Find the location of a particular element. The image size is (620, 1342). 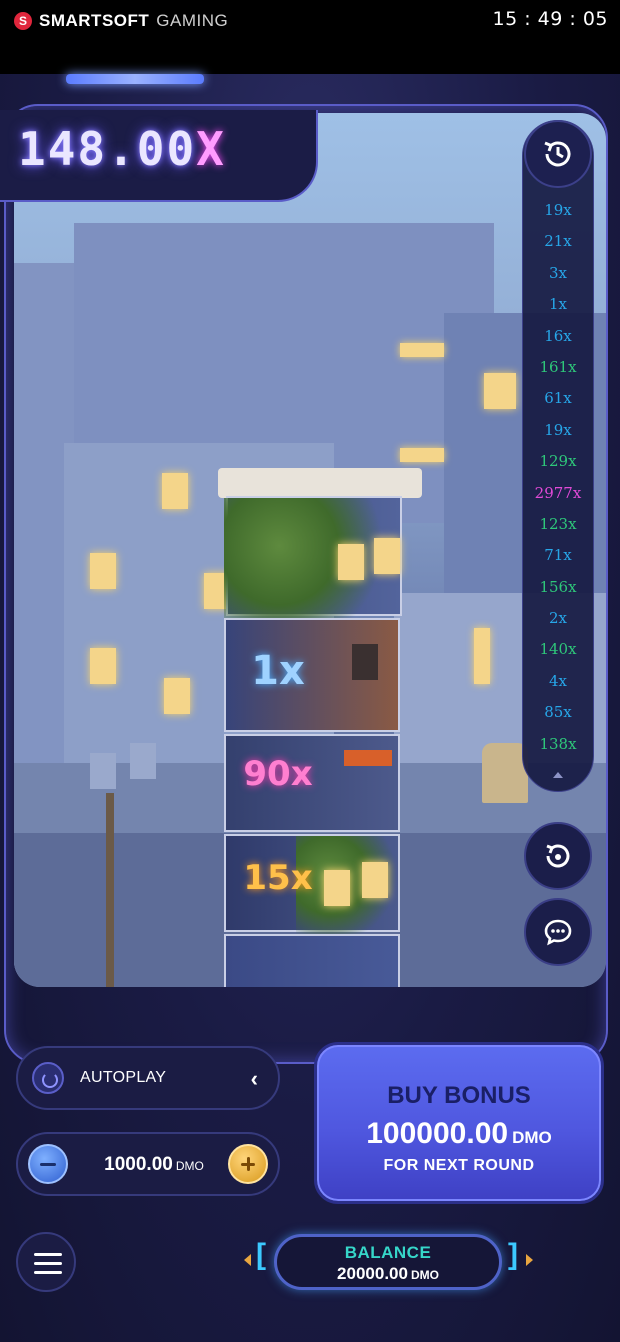

history-item: 16x is located at coordinates (558, 335).